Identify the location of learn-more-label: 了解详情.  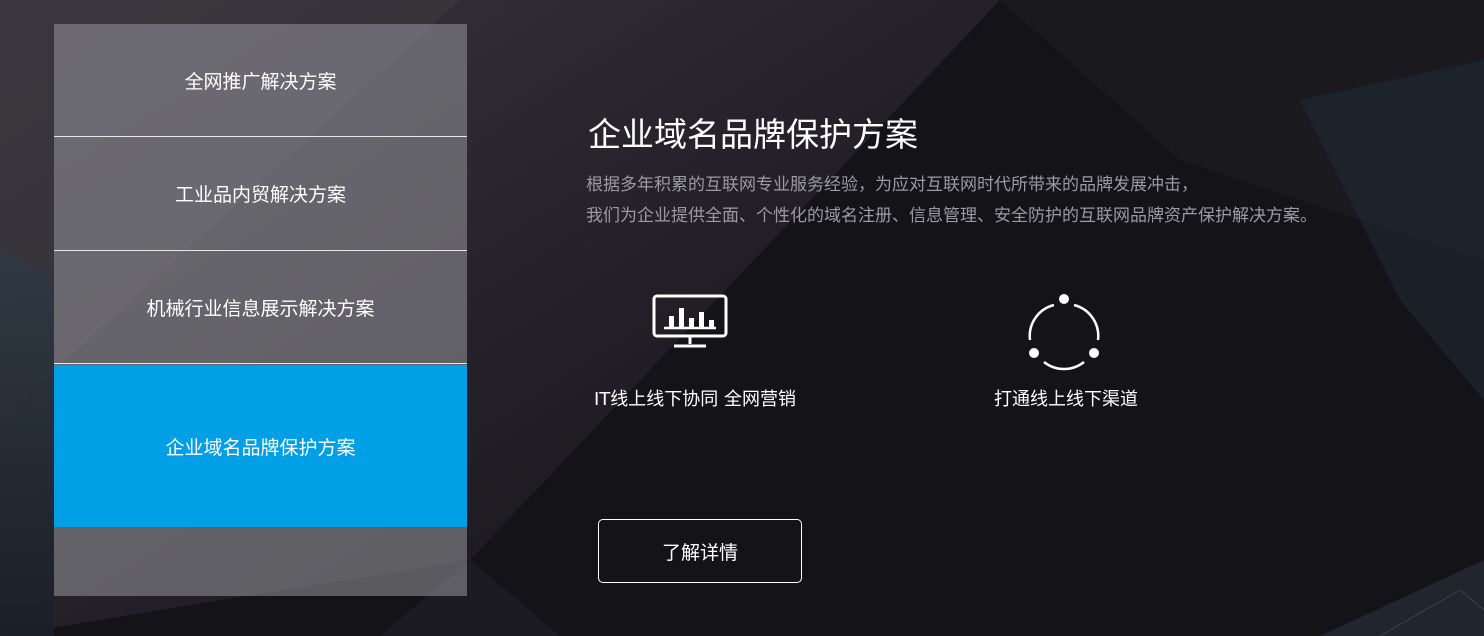
(699, 552).